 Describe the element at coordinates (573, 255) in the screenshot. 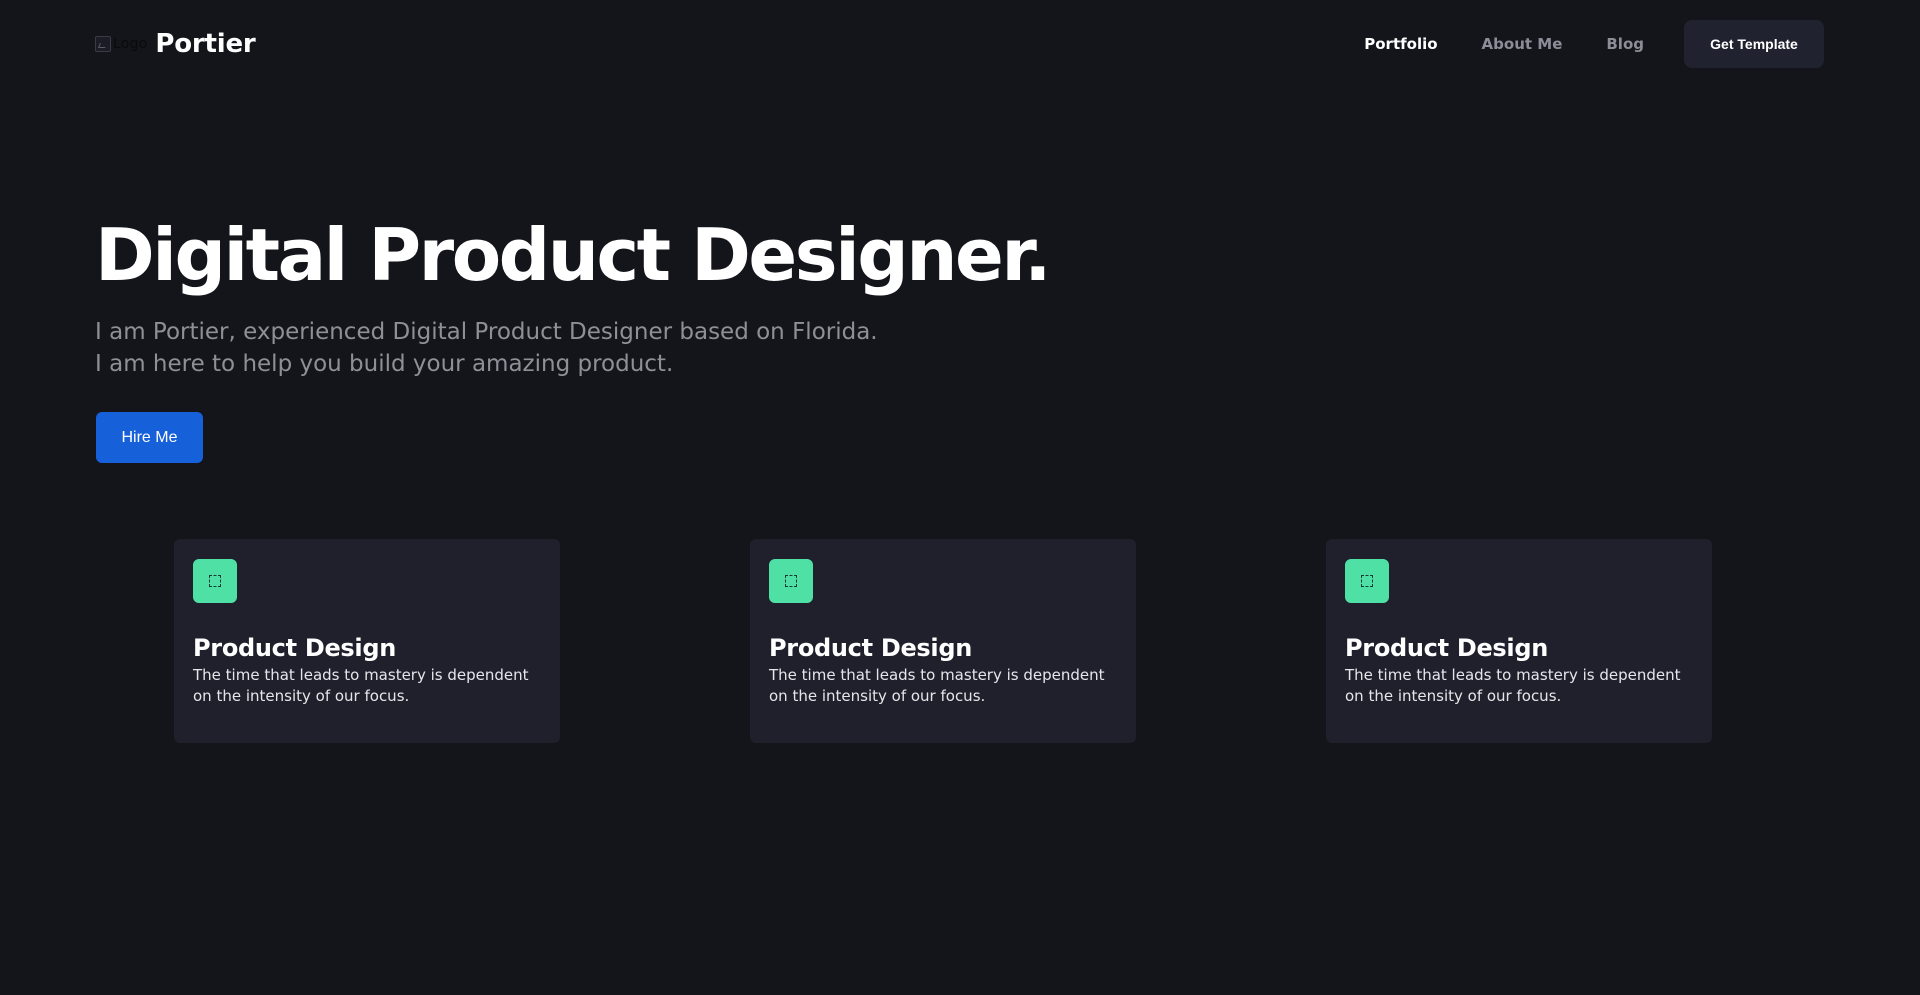

I see `hero-title: Digital Product Designer.` at that location.